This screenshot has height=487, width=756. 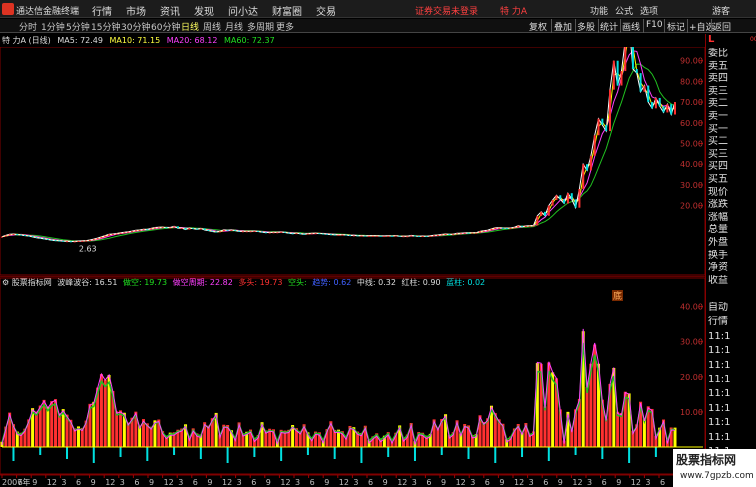 I want to click on menu-wenxiaoda: 问小达, so click(x=243, y=10).